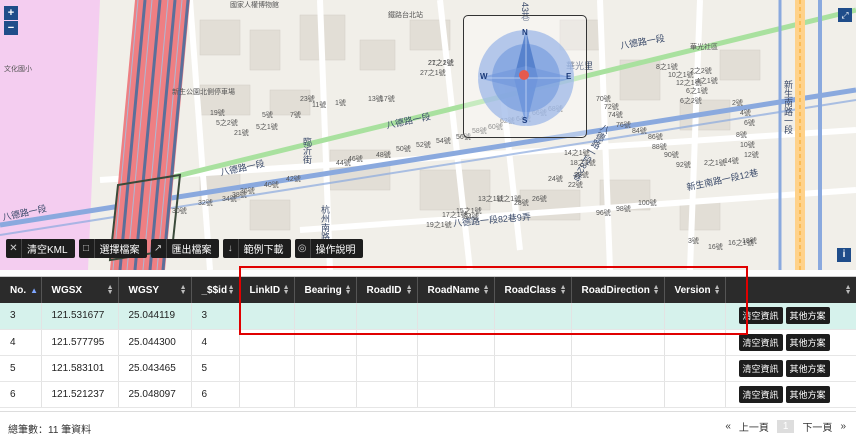  Describe the element at coordinates (217, 113) in the screenshot. I see `house-number-label: 19號` at that location.